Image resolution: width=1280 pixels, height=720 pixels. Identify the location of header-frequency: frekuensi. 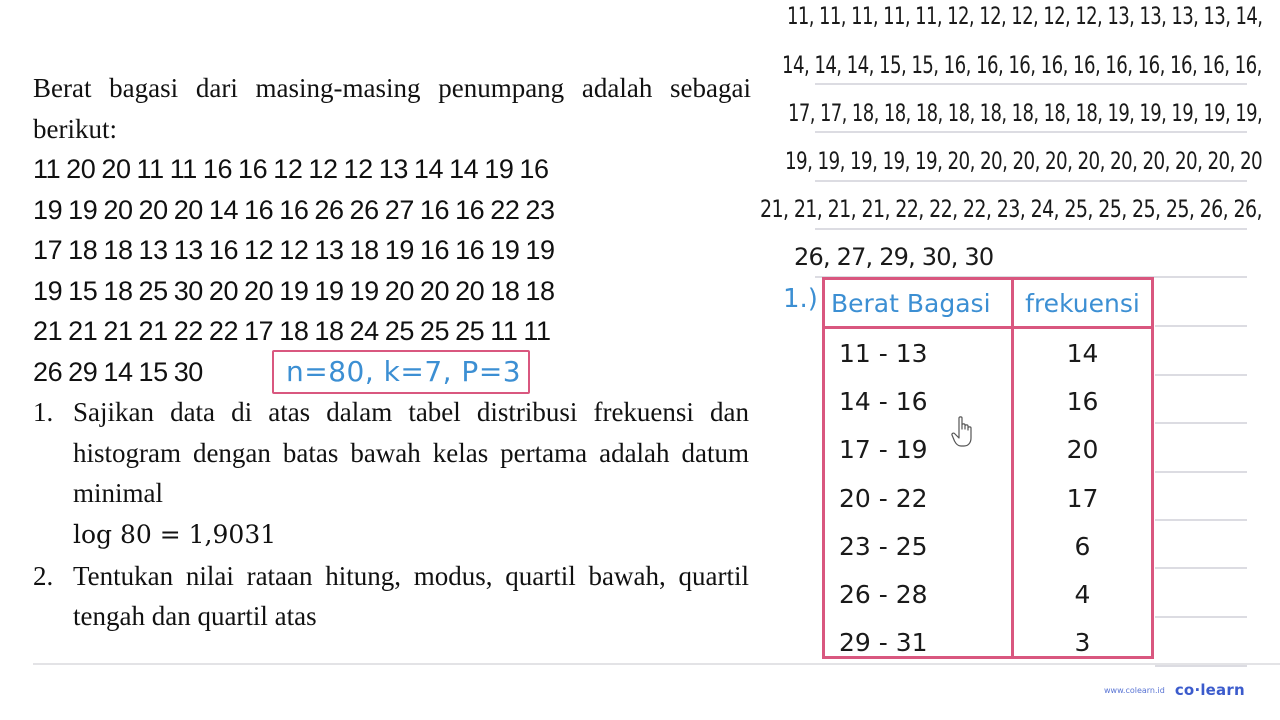
(1082, 303).